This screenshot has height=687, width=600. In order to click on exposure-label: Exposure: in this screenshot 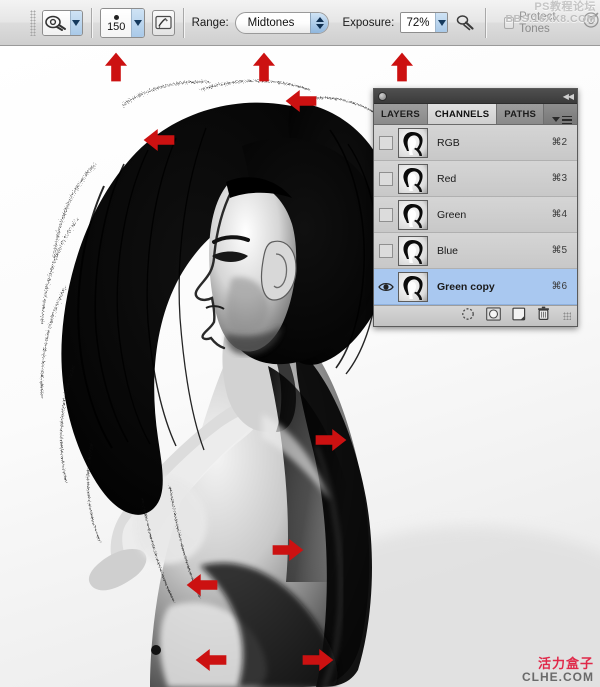, I will do `click(368, 22)`.